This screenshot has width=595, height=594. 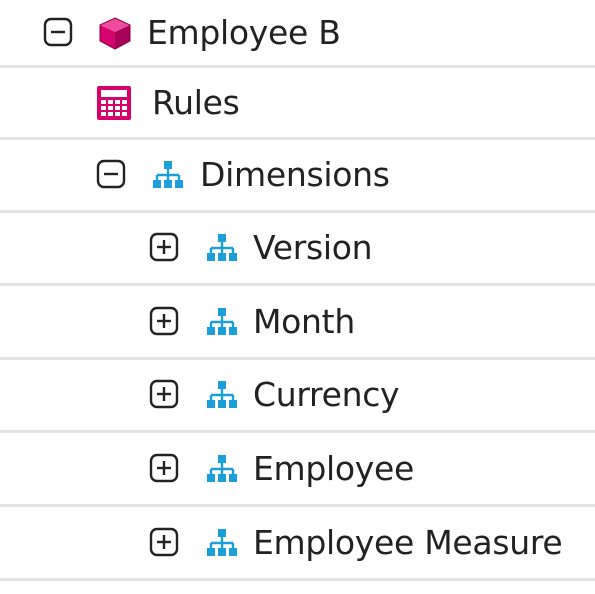 I want to click on tree-node-employee-measure: Employee Measure, so click(x=297, y=544).